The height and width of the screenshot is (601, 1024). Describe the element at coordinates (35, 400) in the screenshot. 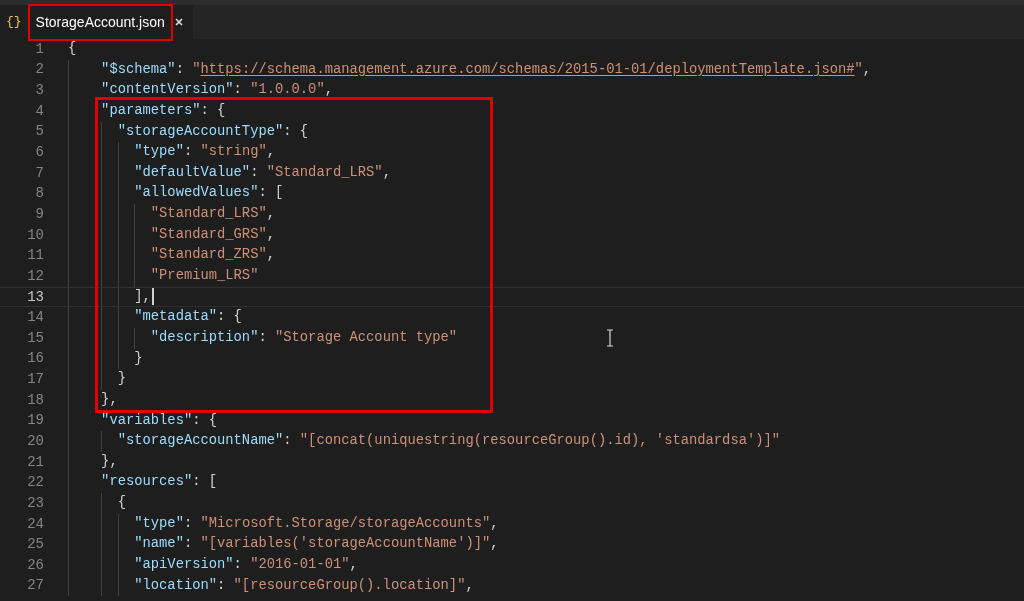

I see `line-number: 18` at that location.